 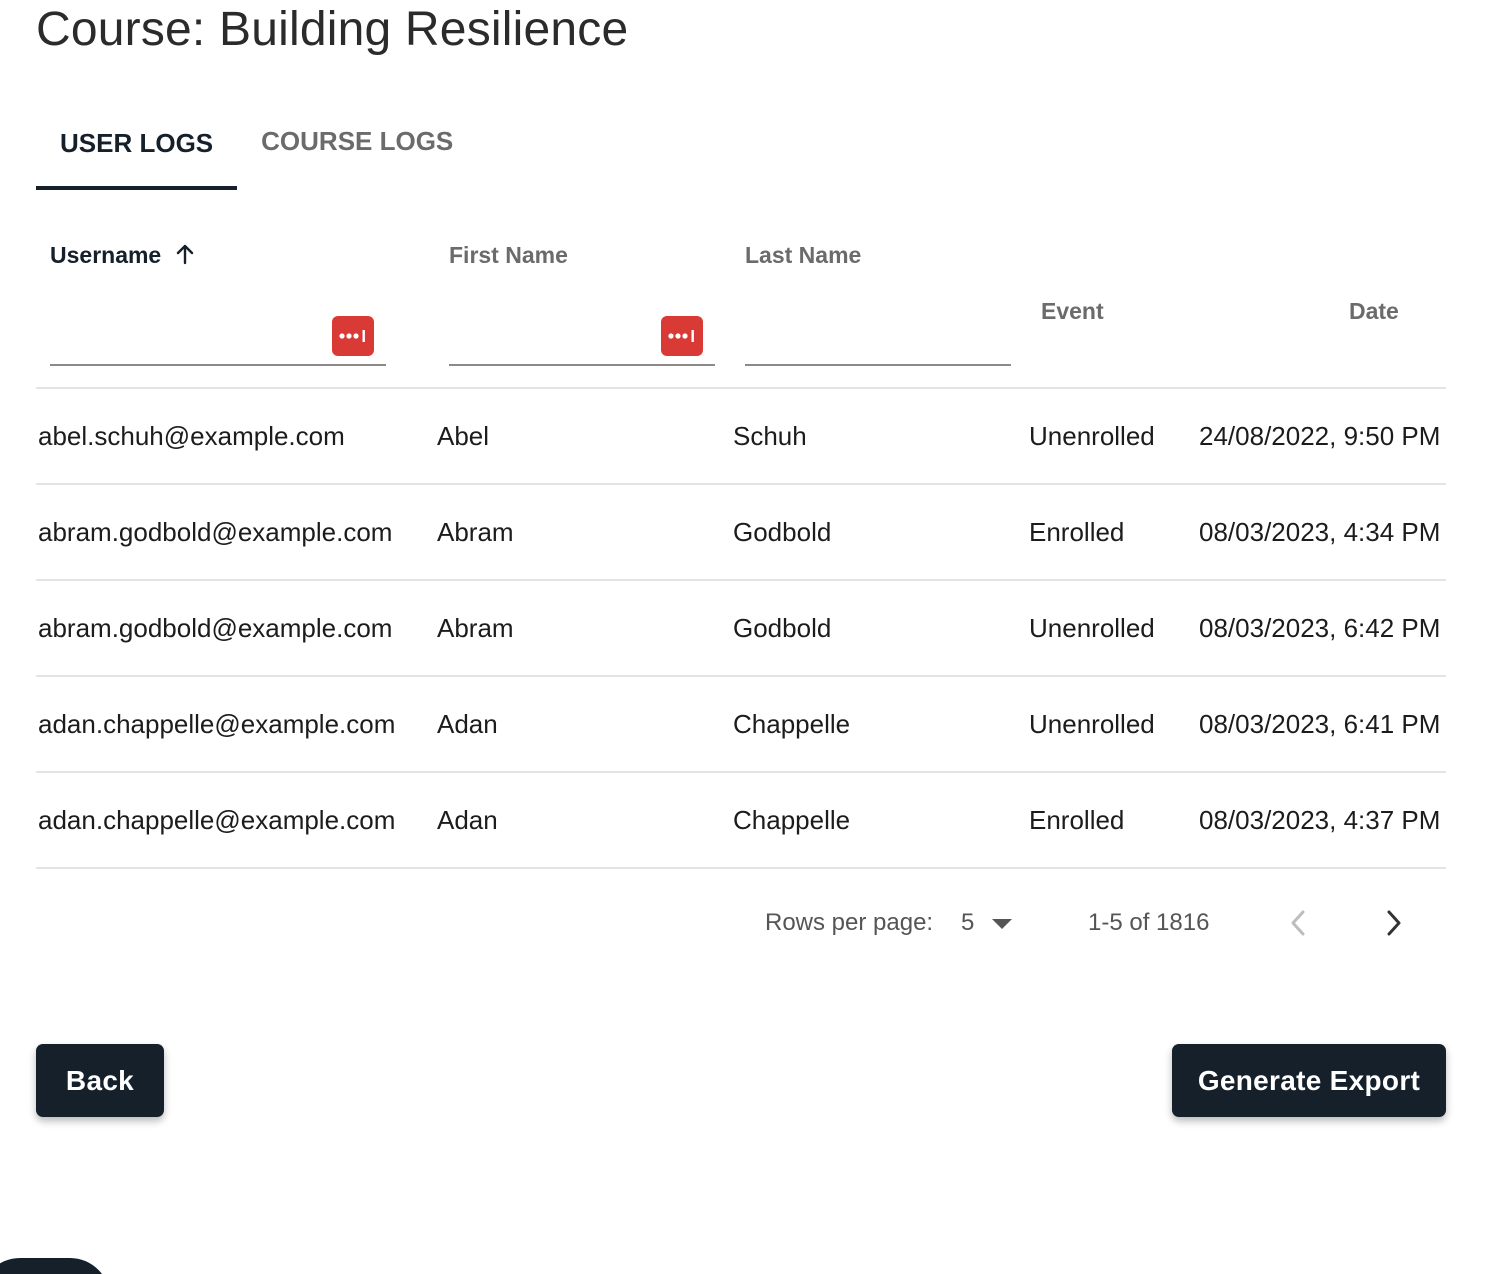 What do you see at coordinates (1072, 311) in the screenshot?
I see `column-header-event: Event` at bounding box center [1072, 311].